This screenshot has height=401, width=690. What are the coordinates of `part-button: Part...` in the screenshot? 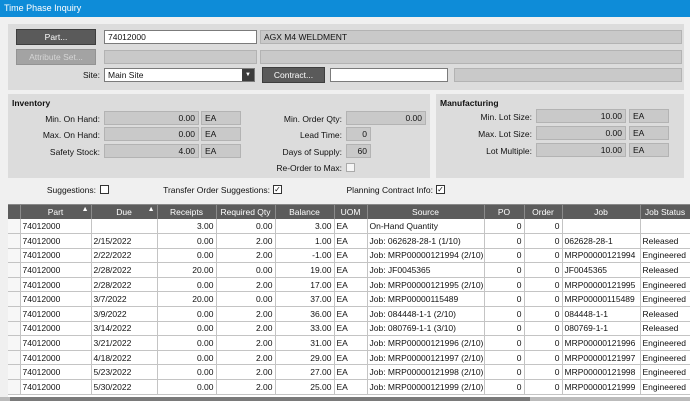 It's located at (56, 37).